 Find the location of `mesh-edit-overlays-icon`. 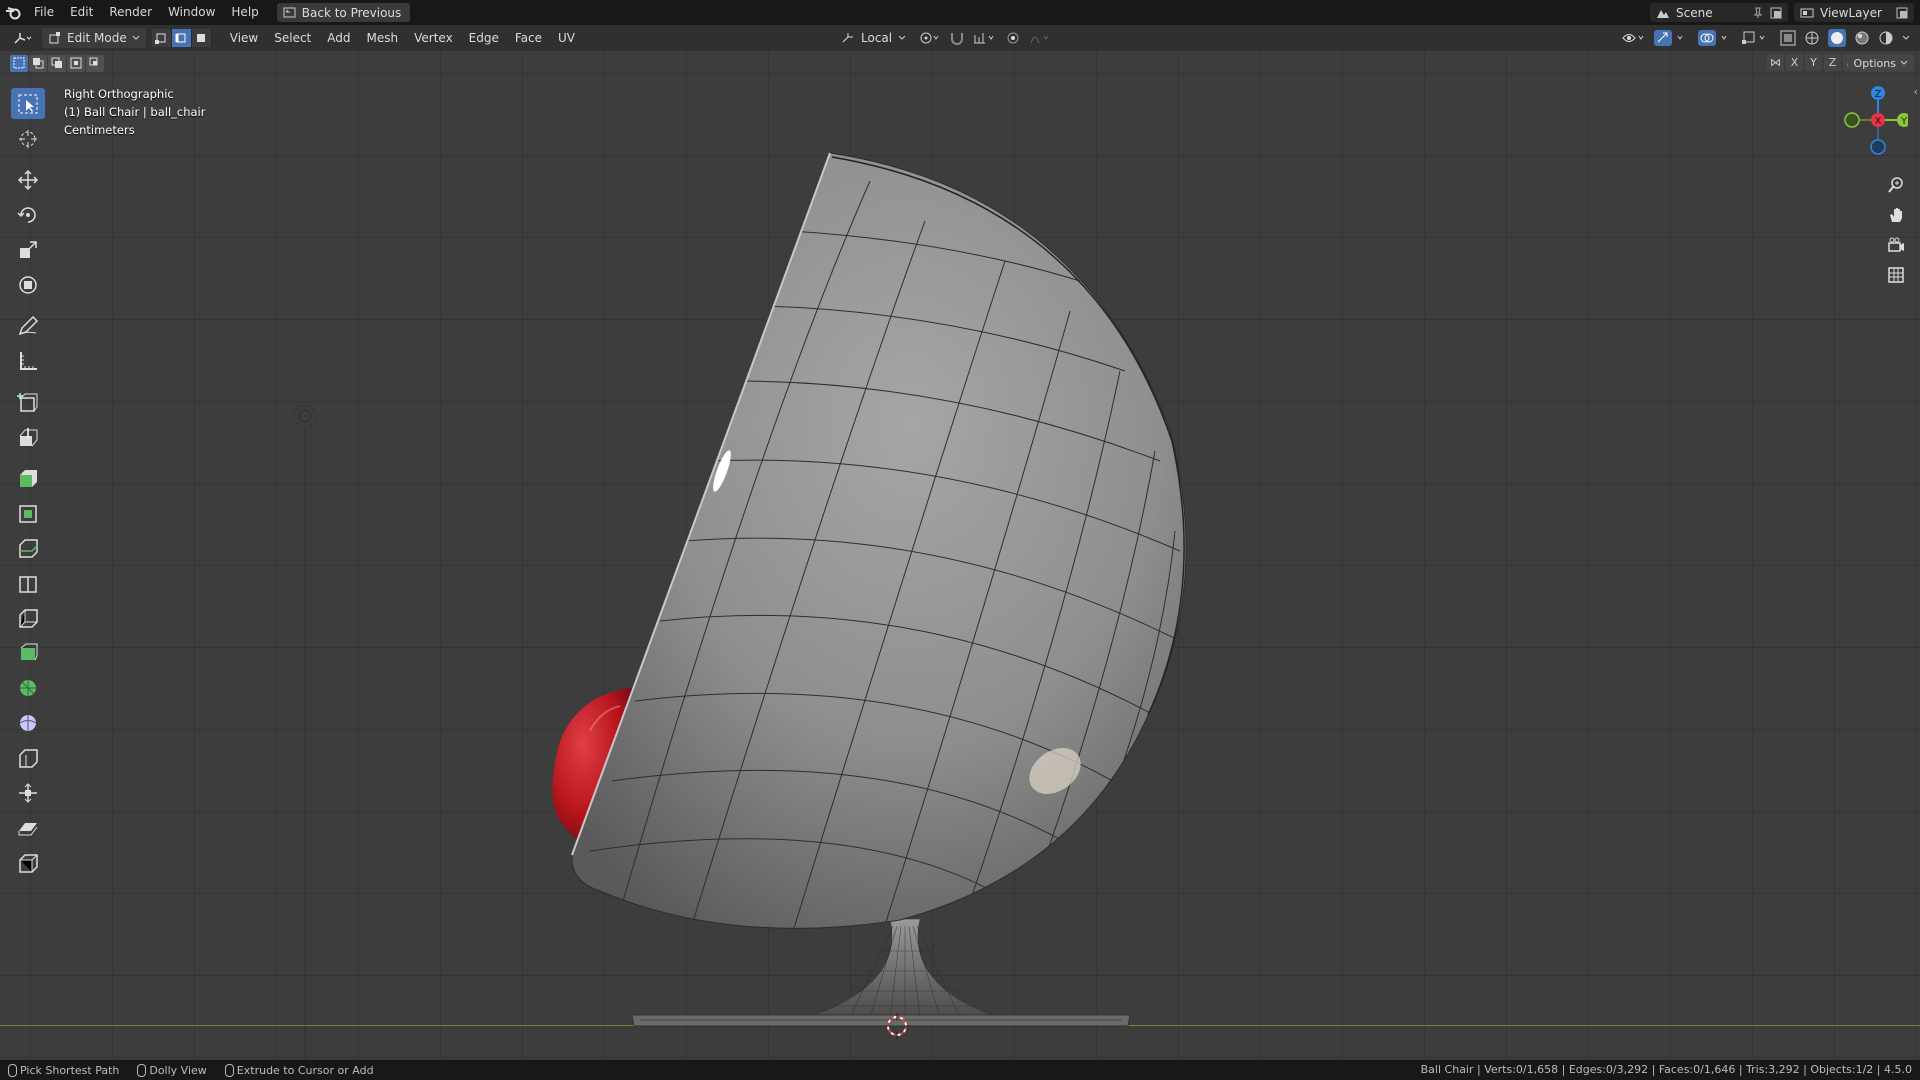

mesh-edit-overlays-icon is located at coordinates (1757, 38).